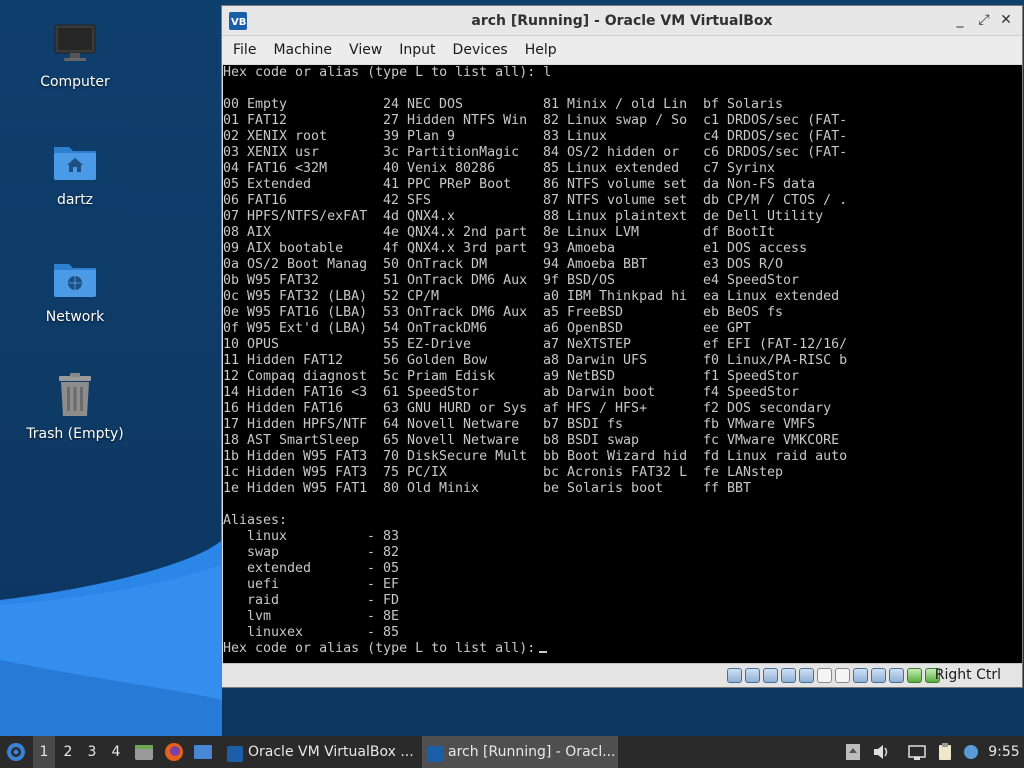  What do you see at coordinates (540, 50) in the screenshot?
I see `menu-help: Help` at bounding box center [540, 50].